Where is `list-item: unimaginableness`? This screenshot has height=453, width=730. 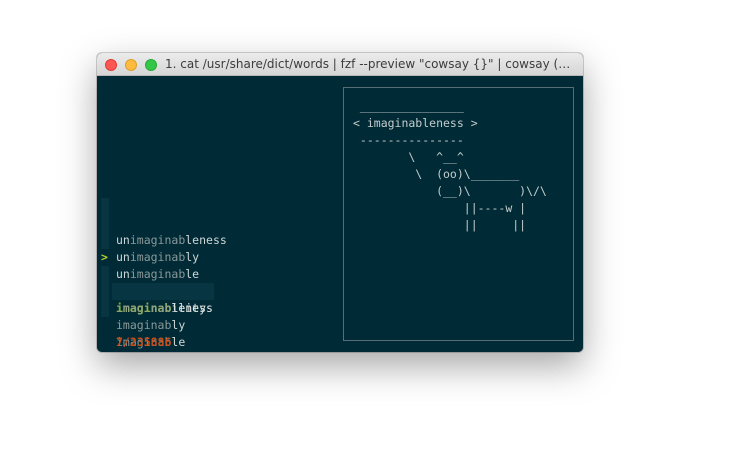
list-item: unimaginableness is located at coordinates (217, 222).